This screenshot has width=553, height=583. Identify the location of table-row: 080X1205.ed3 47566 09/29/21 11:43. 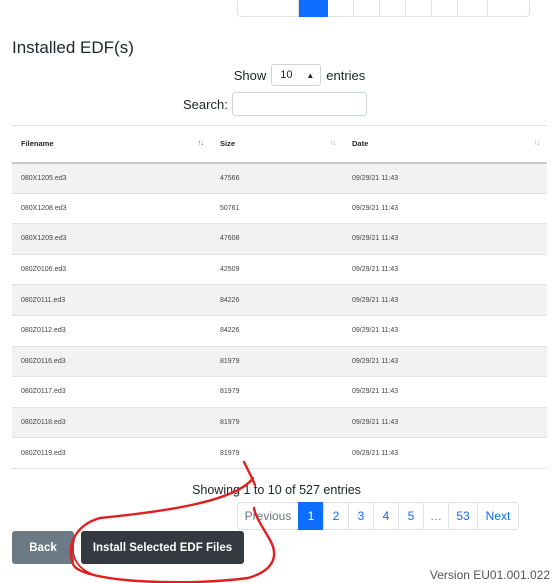
(279, 178).